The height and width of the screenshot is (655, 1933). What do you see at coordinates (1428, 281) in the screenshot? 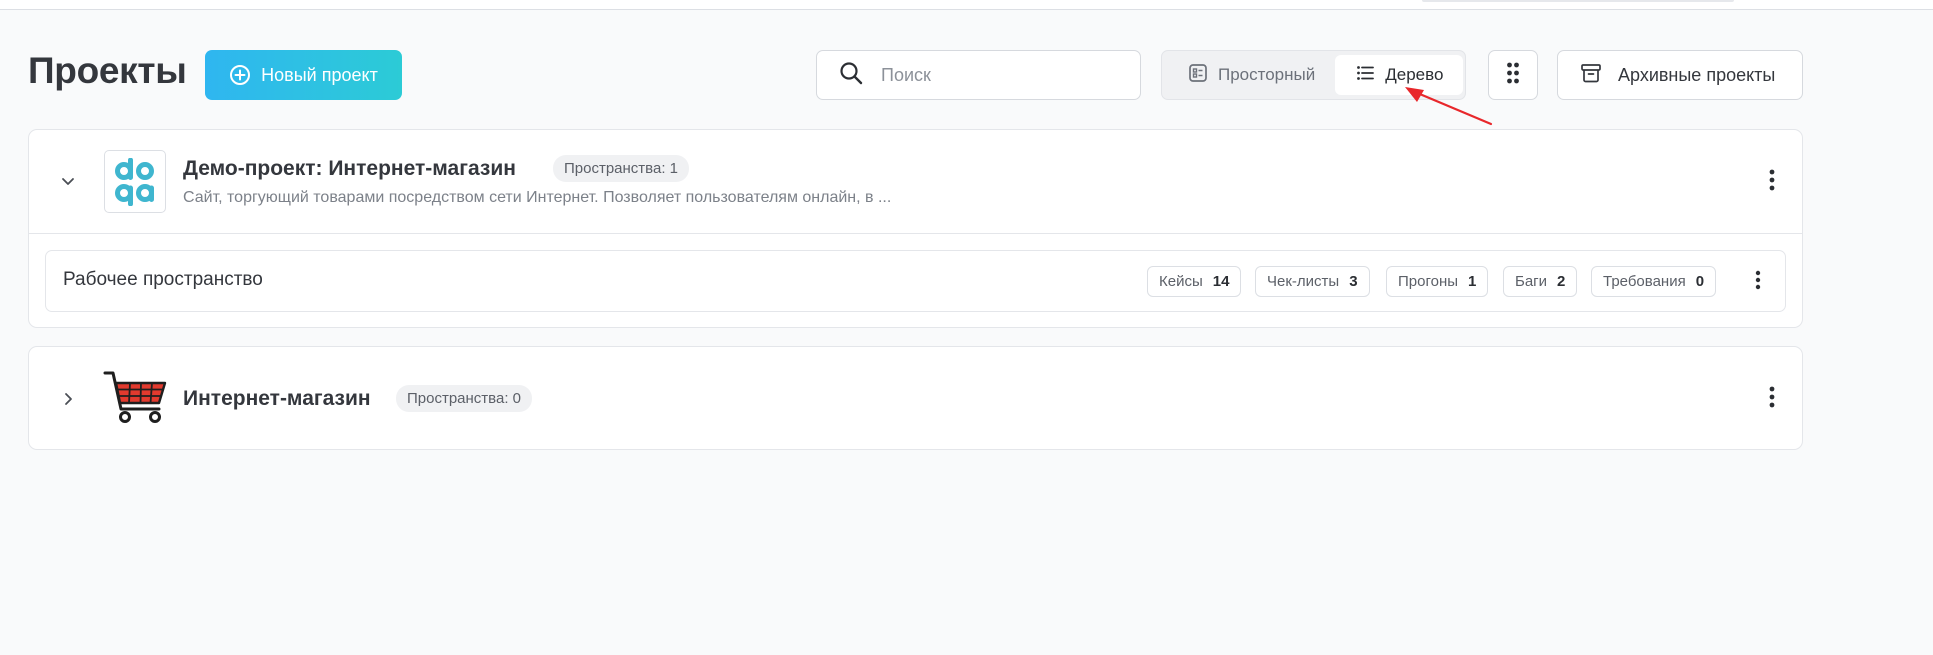
I see `stat-label: Прогоны` at bounding box center [1428, 281].